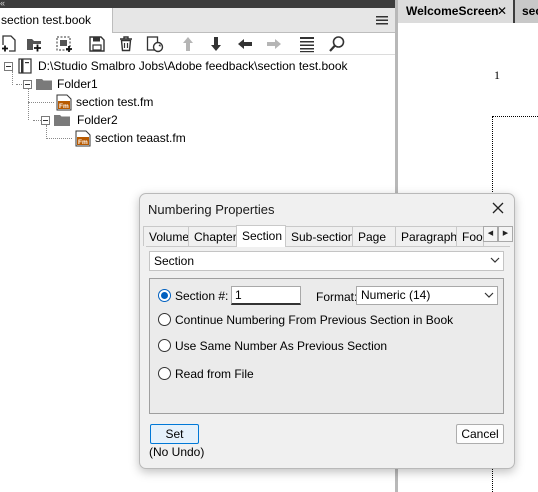 The height and width of the screenshot is (492, 538). What do you see at coordinates (326, 261) in the screenshot?
I see `category-select: Section` at bounding box center [326, 261].